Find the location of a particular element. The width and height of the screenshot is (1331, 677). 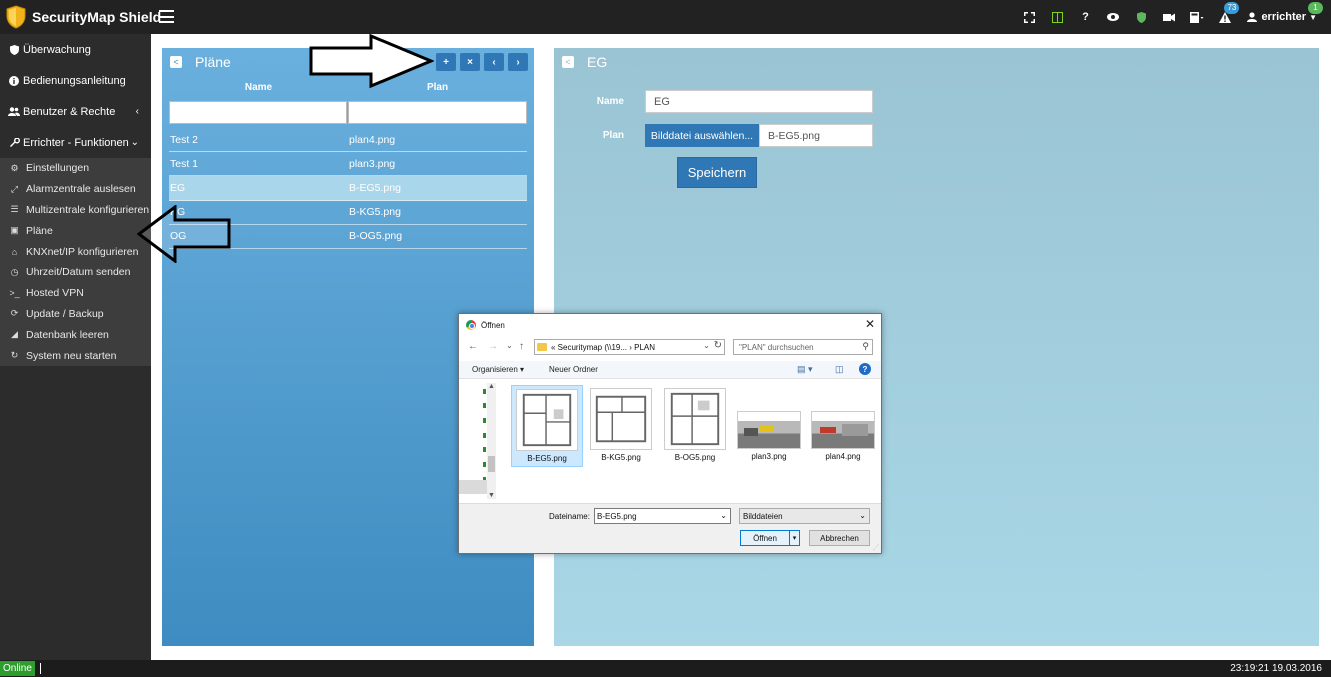

open-options-dropdown-icon: ▾ is located at coordinates (795, 538).